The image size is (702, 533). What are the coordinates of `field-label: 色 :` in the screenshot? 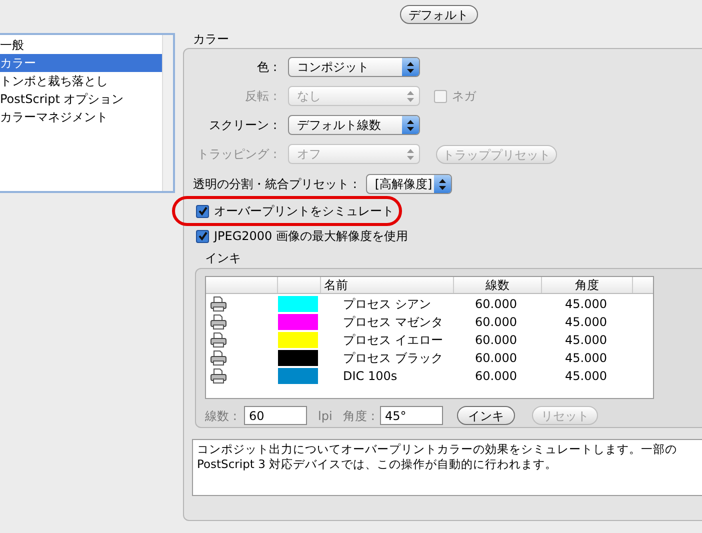 It's located at (267, 67).